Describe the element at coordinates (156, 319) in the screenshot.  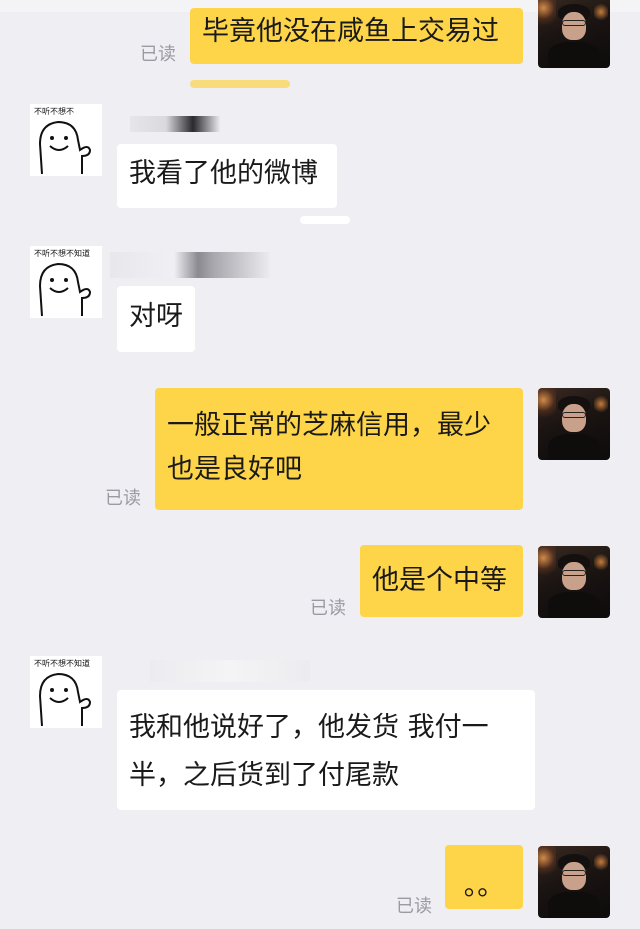
I see `message-bubble-received: 对呀` at that location.